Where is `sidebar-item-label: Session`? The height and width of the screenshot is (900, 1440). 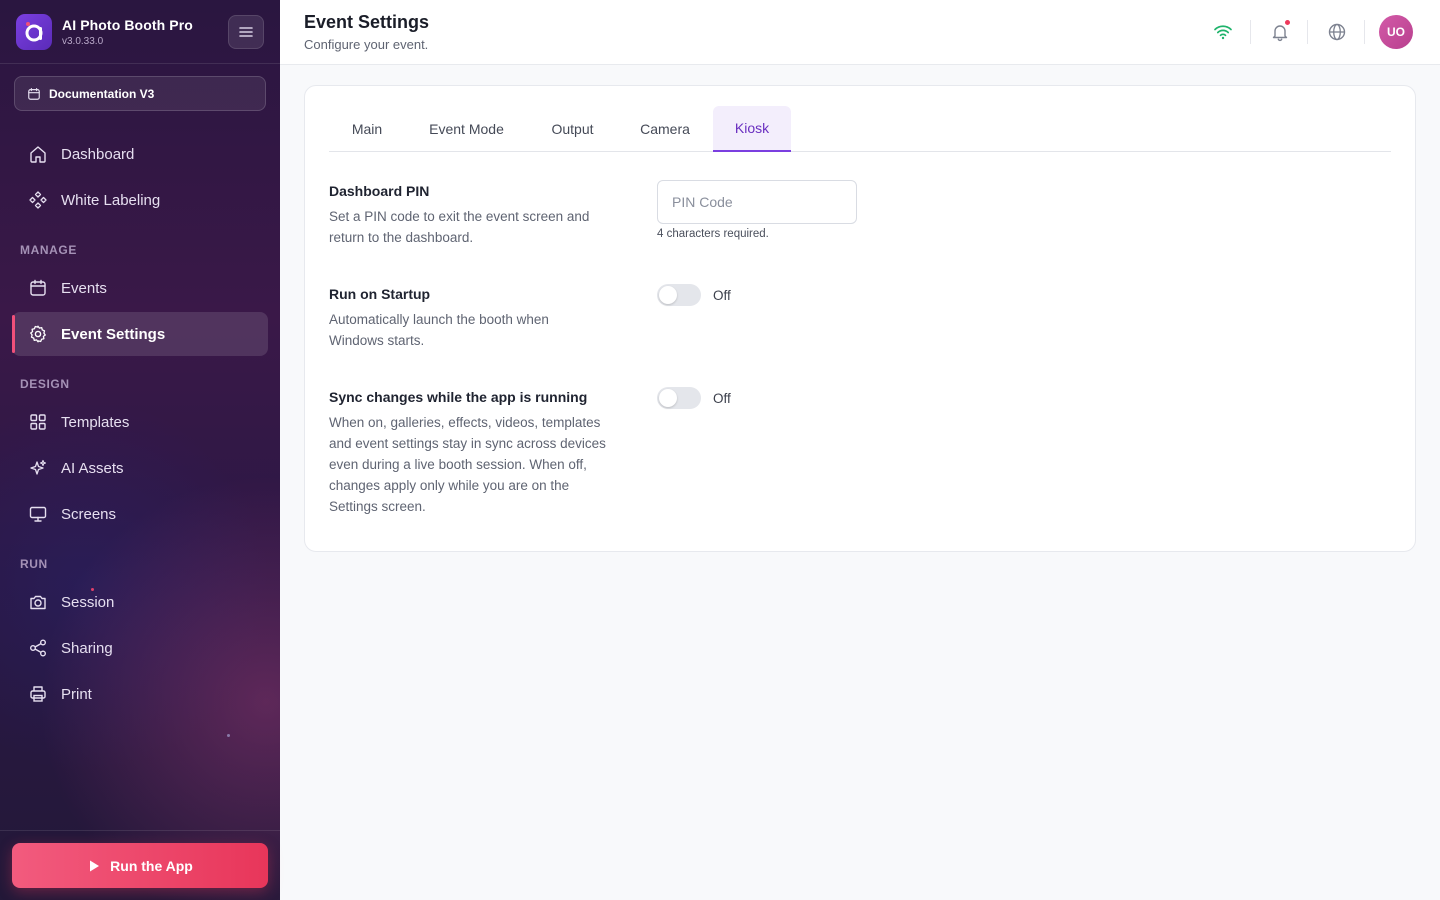
sidebar-item-label: Session is located at coordinates (88, 602).